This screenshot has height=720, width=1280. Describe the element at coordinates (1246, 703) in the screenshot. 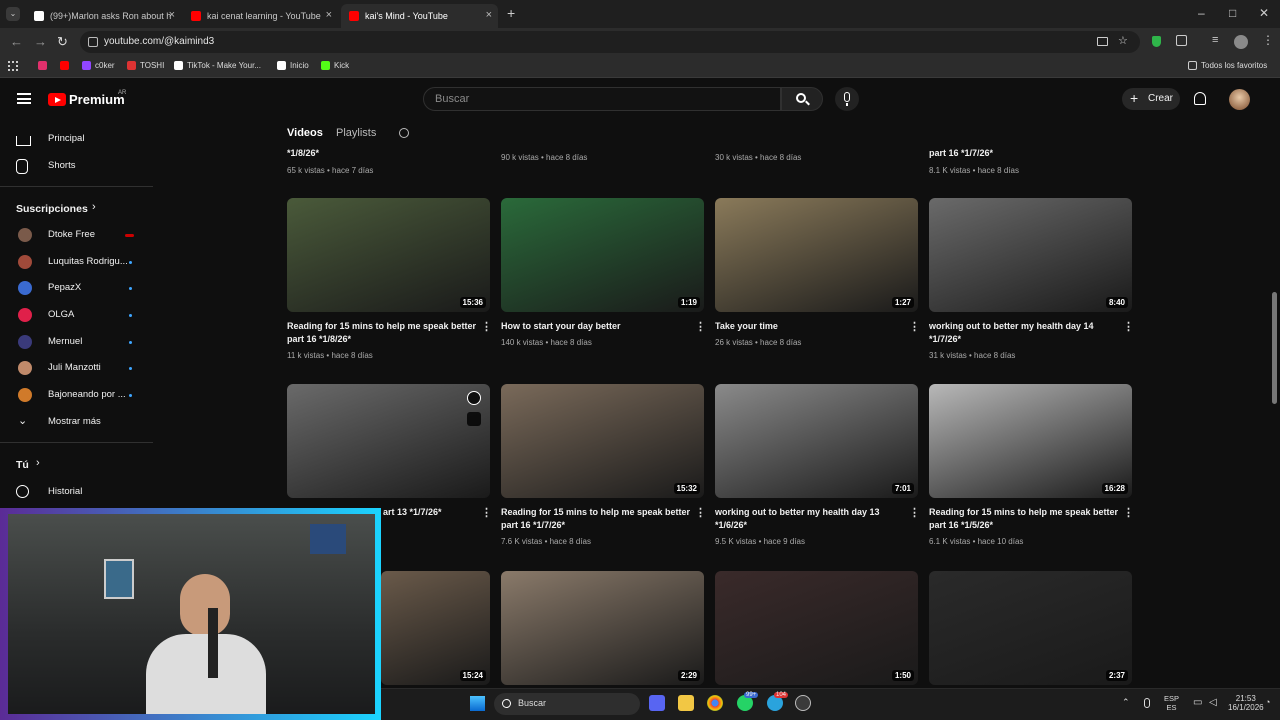

I see `clock: 21:53 16/1/2026` at that location.